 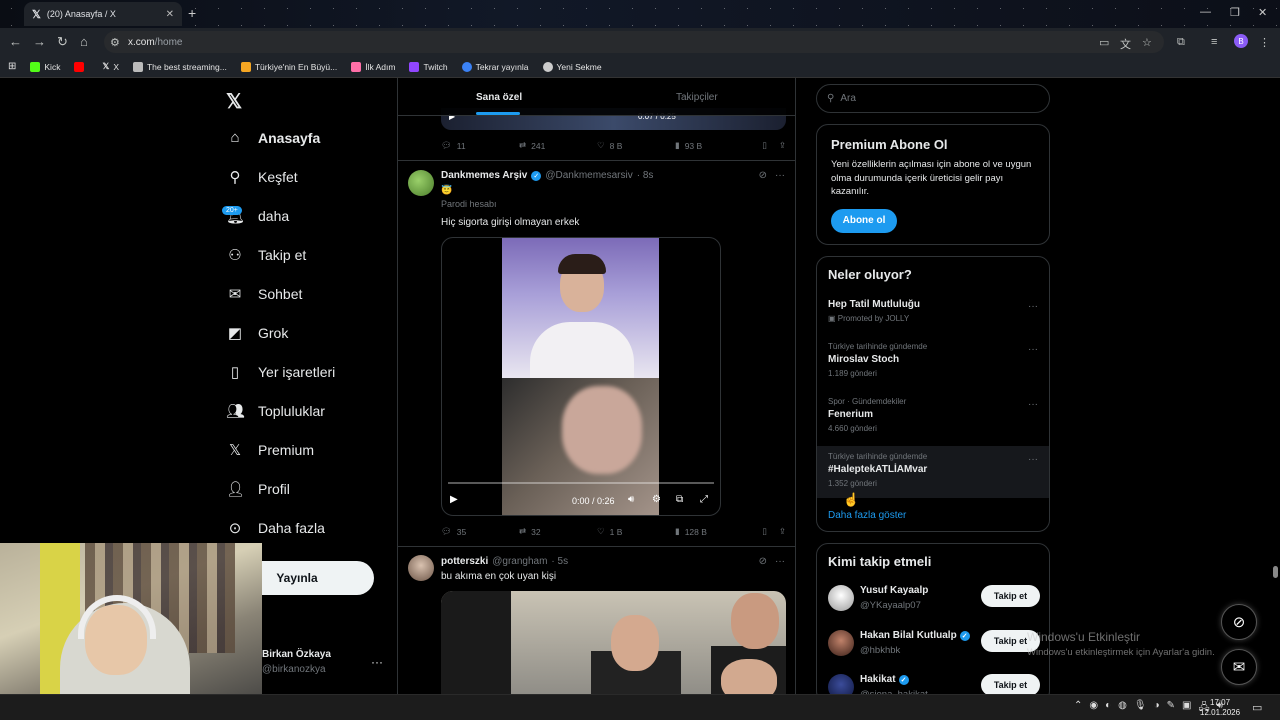 I want to click on browser-profile-avatar: B, so click(x=1241, y=41).